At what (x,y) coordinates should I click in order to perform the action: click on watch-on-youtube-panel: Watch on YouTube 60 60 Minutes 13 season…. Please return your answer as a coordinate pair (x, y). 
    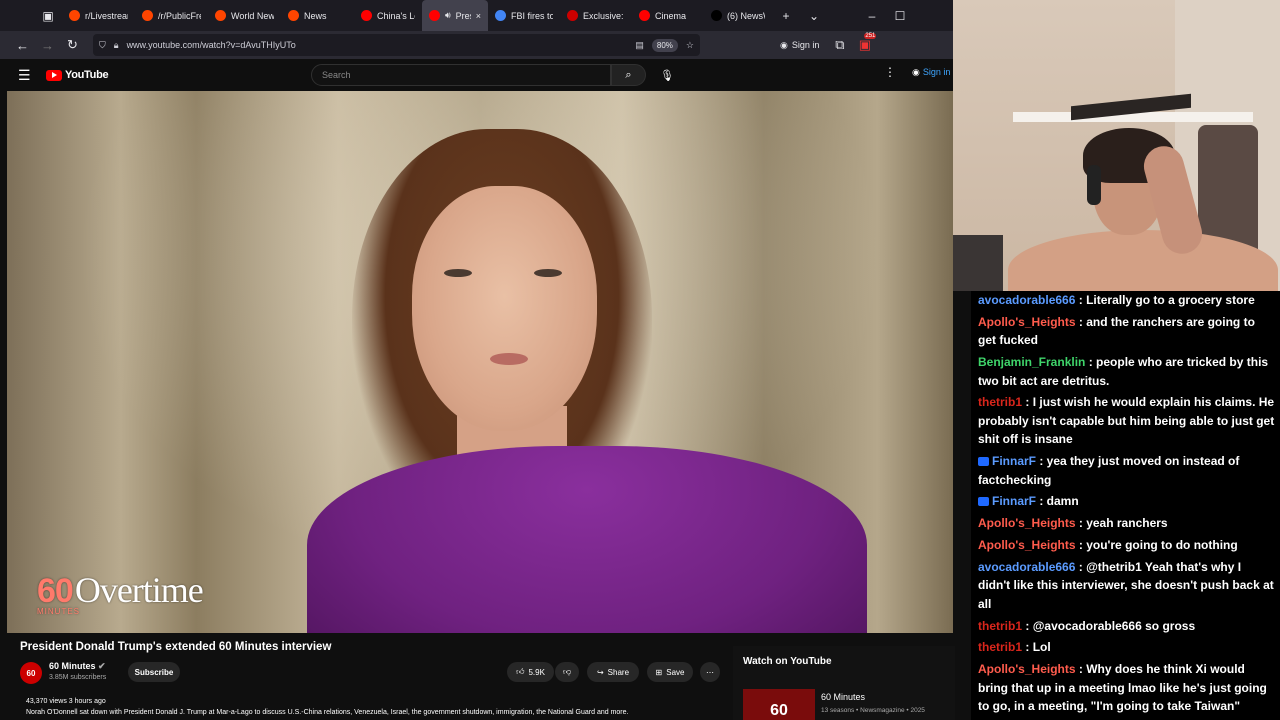
    Looking at the image, I should click on (844, 683).